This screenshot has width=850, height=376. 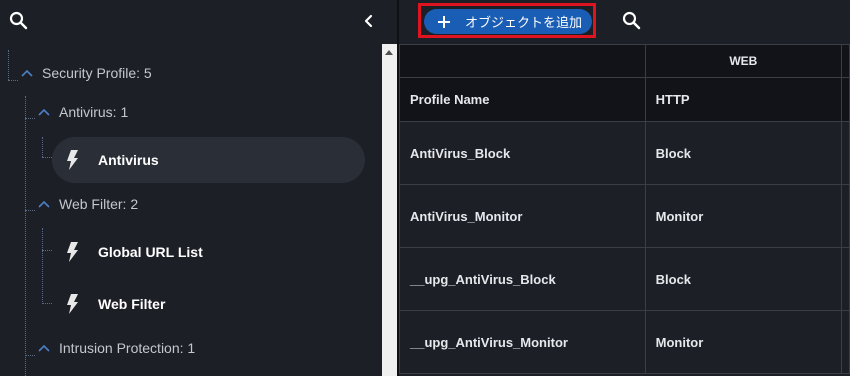 What do you see at coordinates (208, 160) in the screenshot?
I see `tree-leaf-antivirus: Antivirus` at bounding box center [208, 160].